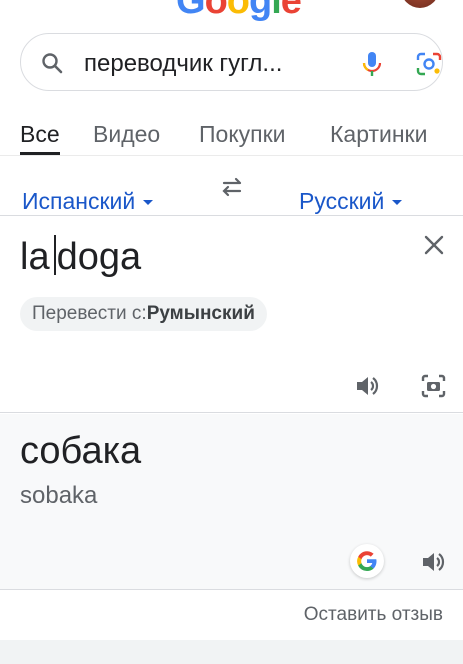 The height and width of the screenshot is (664, 463). Describe the element at coordinates (231, 652) in the screenshot. I see `bottom-divider` at that location.